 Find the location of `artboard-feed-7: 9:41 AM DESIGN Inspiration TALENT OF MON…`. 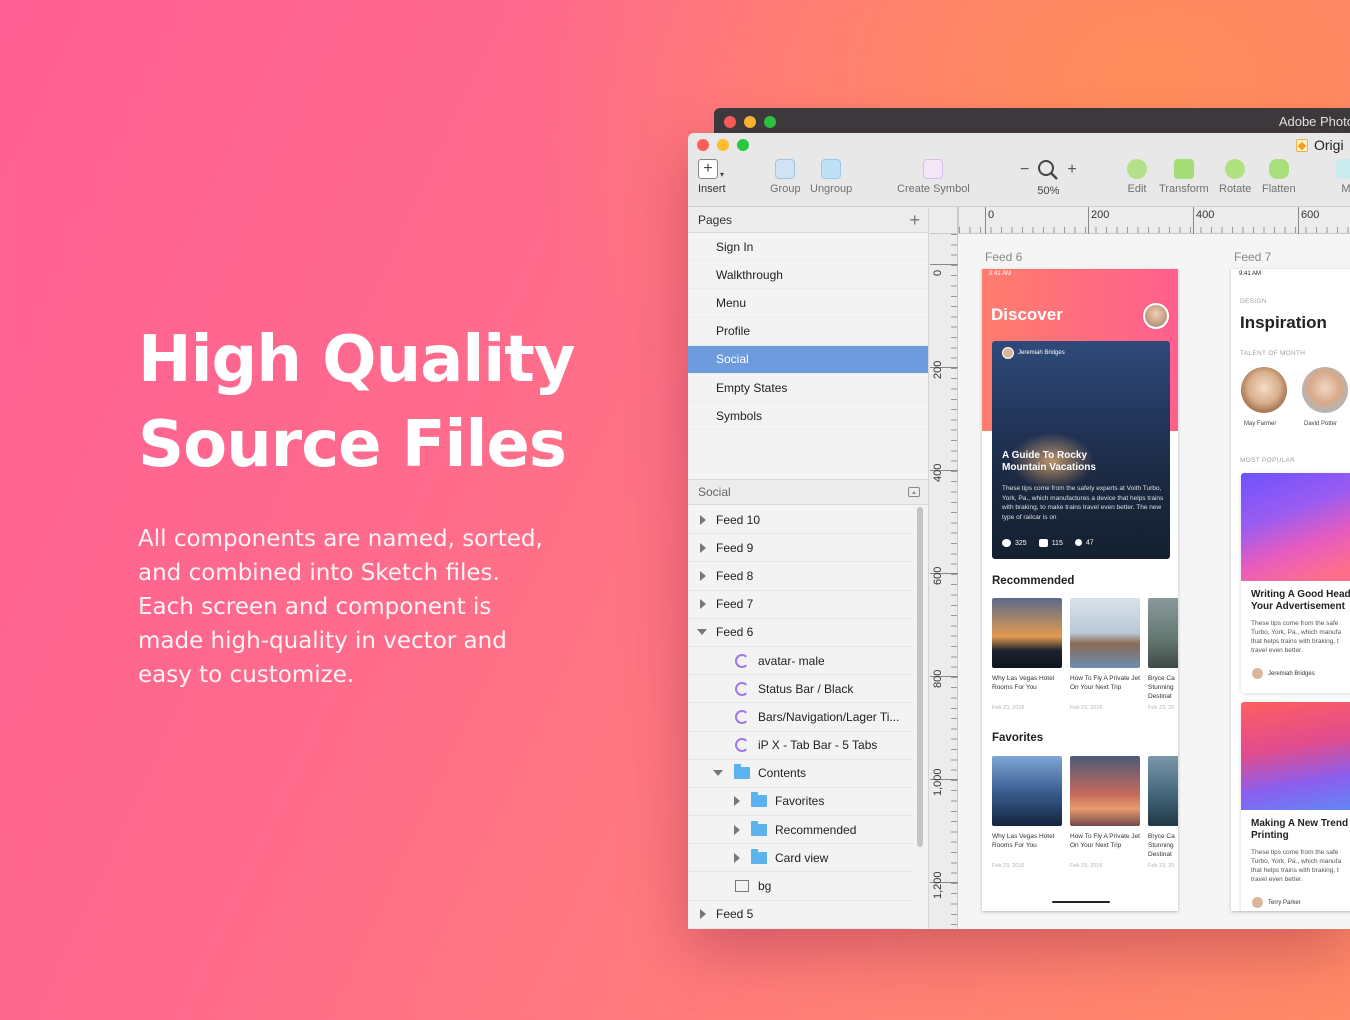

artboard-feed-7: 9:41 AM DESIGN Inspiration TALENT OF MON… is located at coordinates (1290, 590).